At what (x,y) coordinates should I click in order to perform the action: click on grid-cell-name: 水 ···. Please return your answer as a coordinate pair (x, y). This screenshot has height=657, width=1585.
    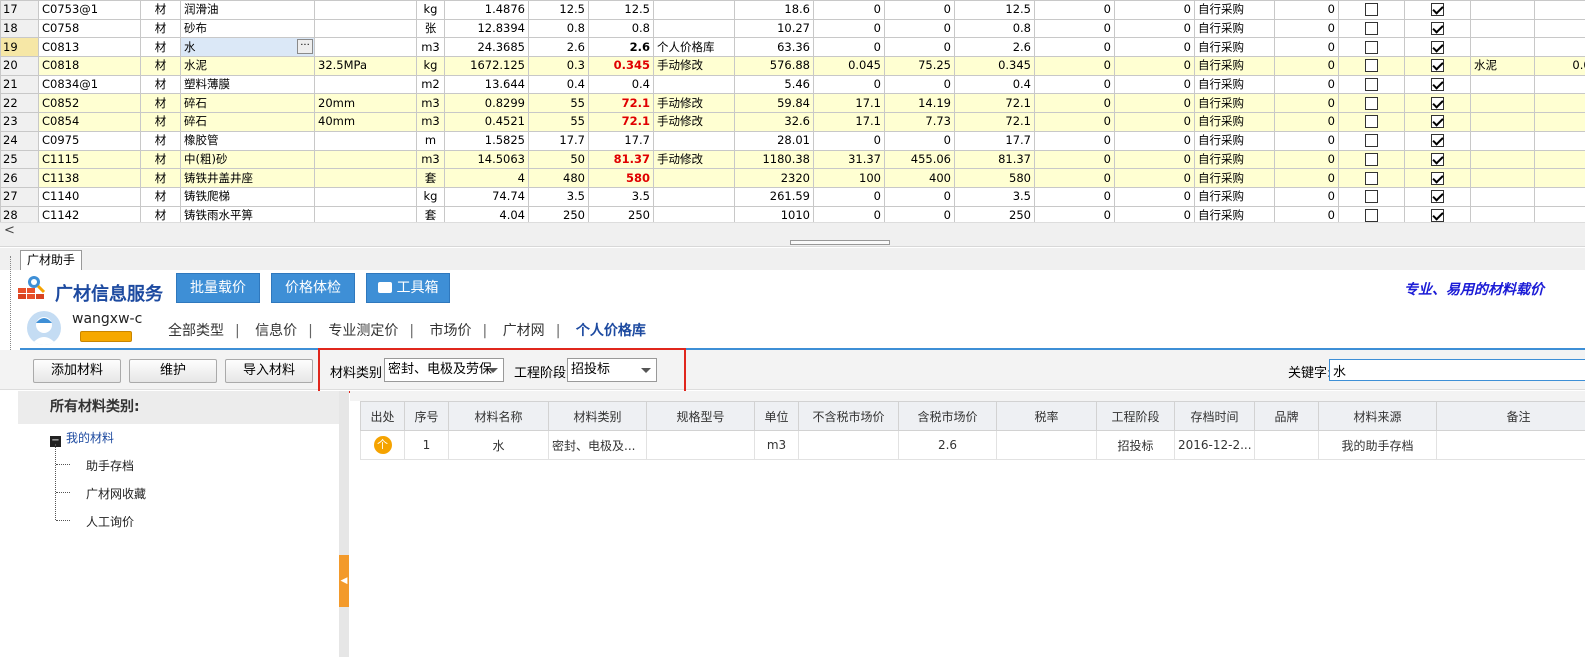
    Looking at the image, I should click on (247, 47).